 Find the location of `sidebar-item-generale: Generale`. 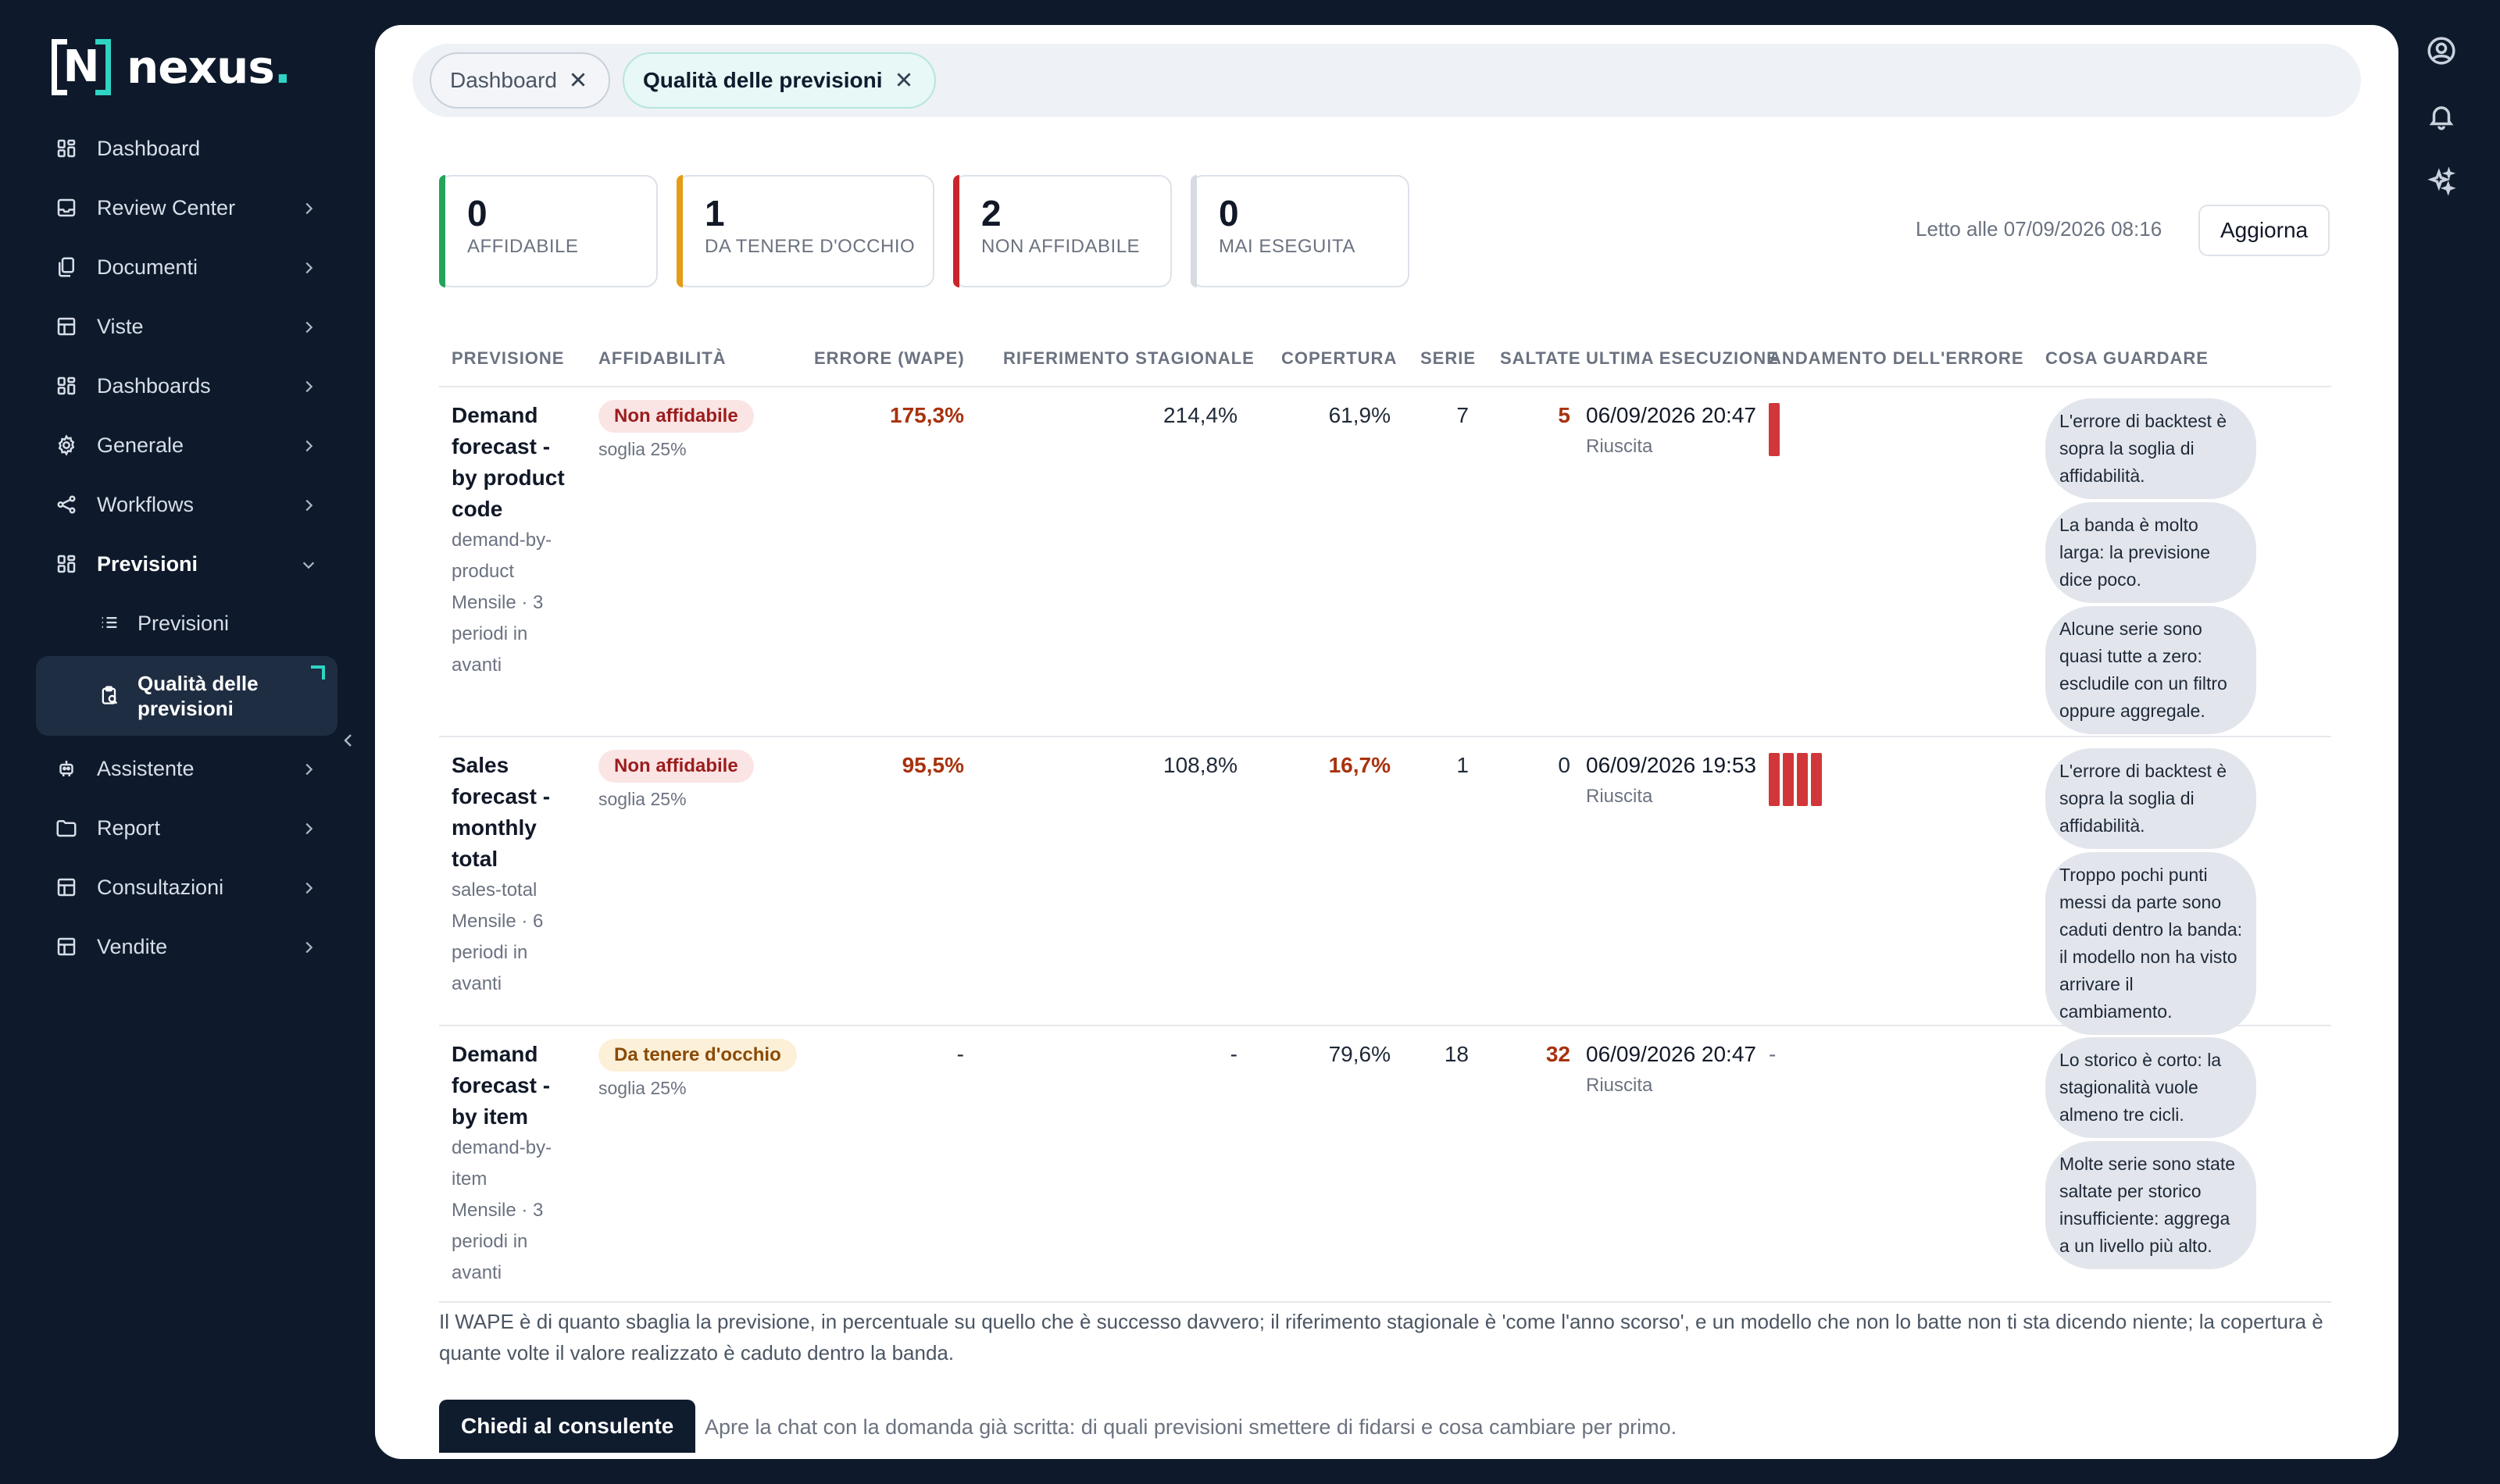

sidebar-item-generale: Generale is located at coordinates (187, 445).